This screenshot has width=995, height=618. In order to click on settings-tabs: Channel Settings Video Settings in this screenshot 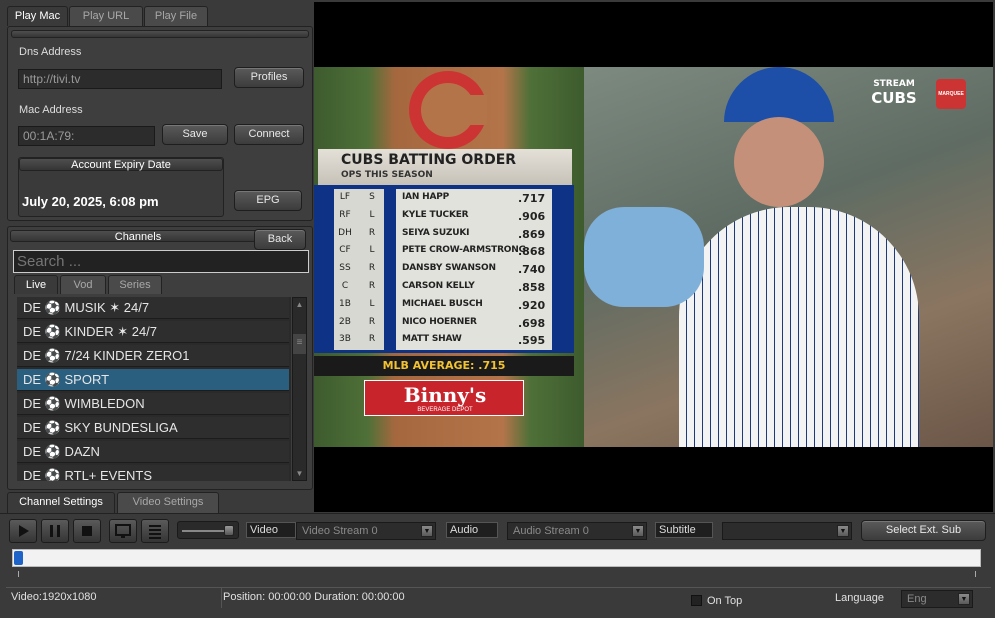, I will do `click(160, 502)`.